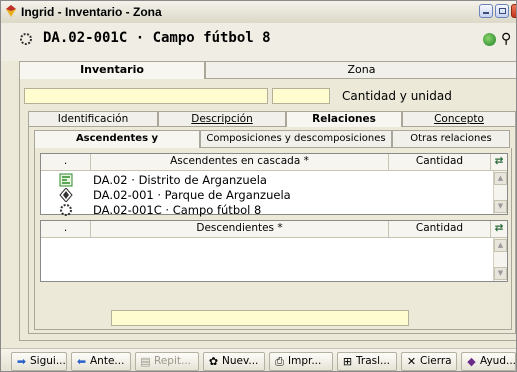  What do you see at coordinates (240, 162) in the screenshot?
I see `column-header-ascendentes: Ascendentes en cascada *` at bounding box center [240, 162].